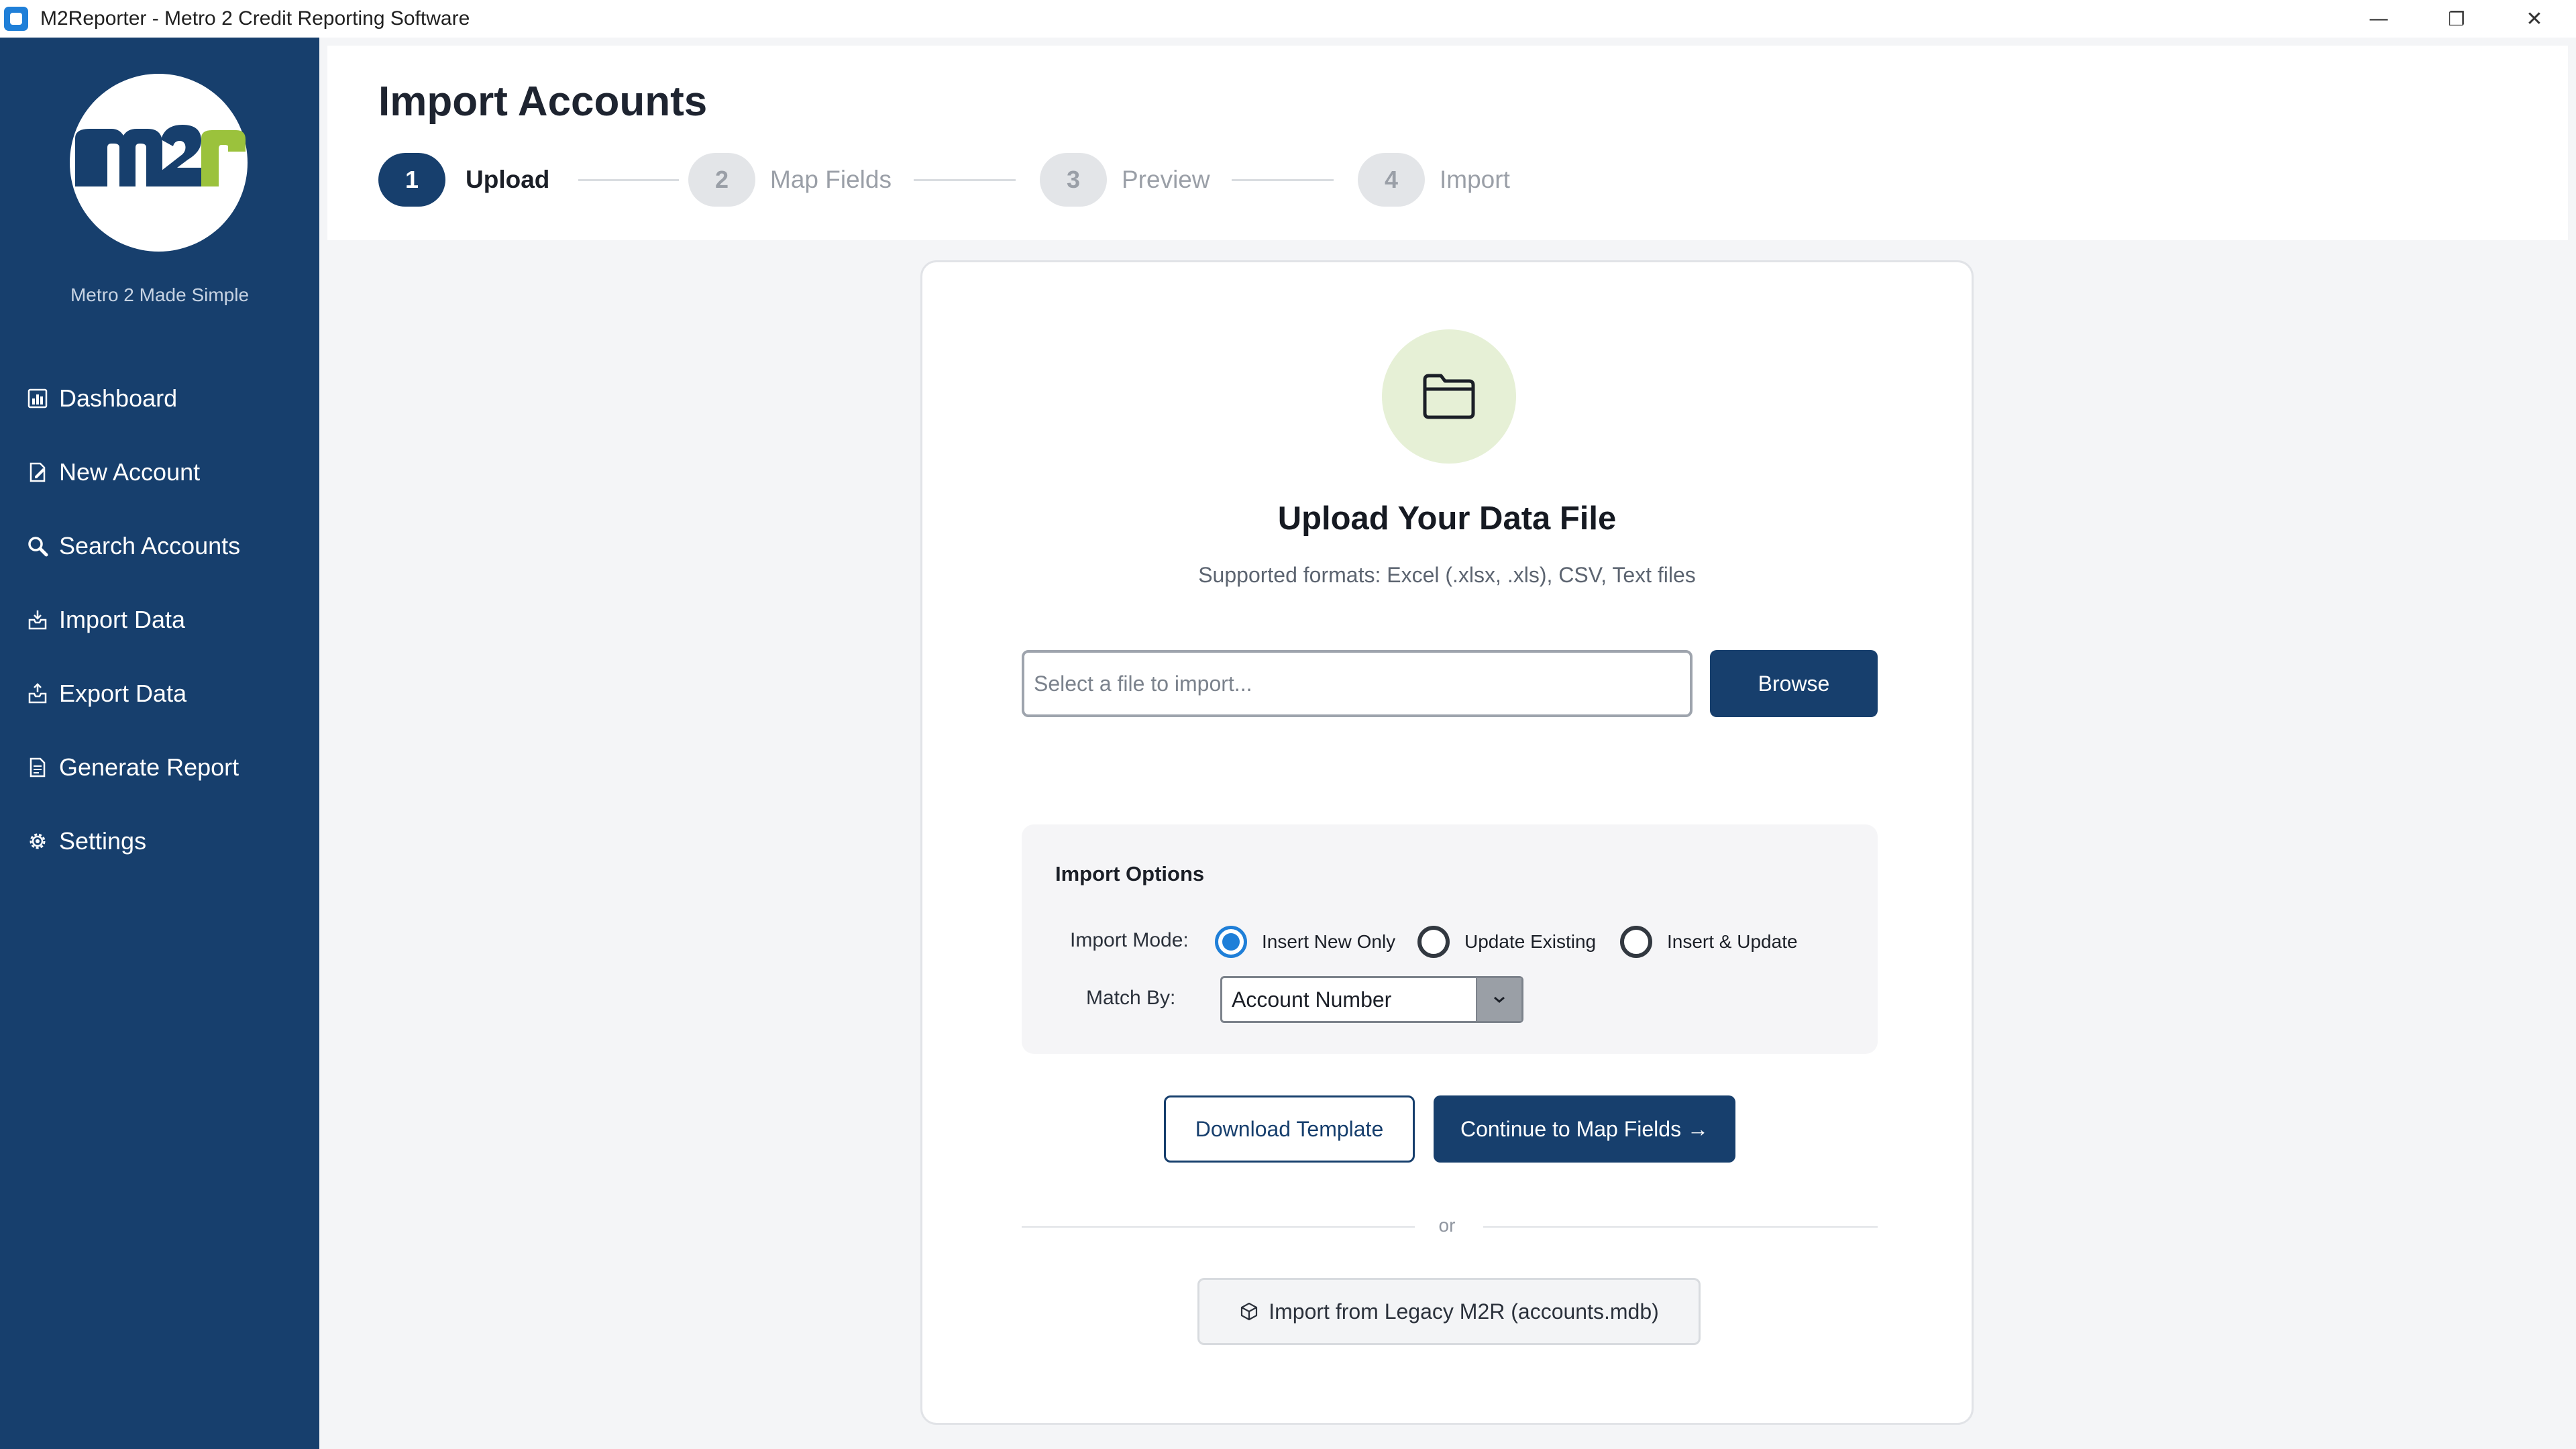  I want to click on sidebar-item-import-data: Import Data, so click(159, 620).